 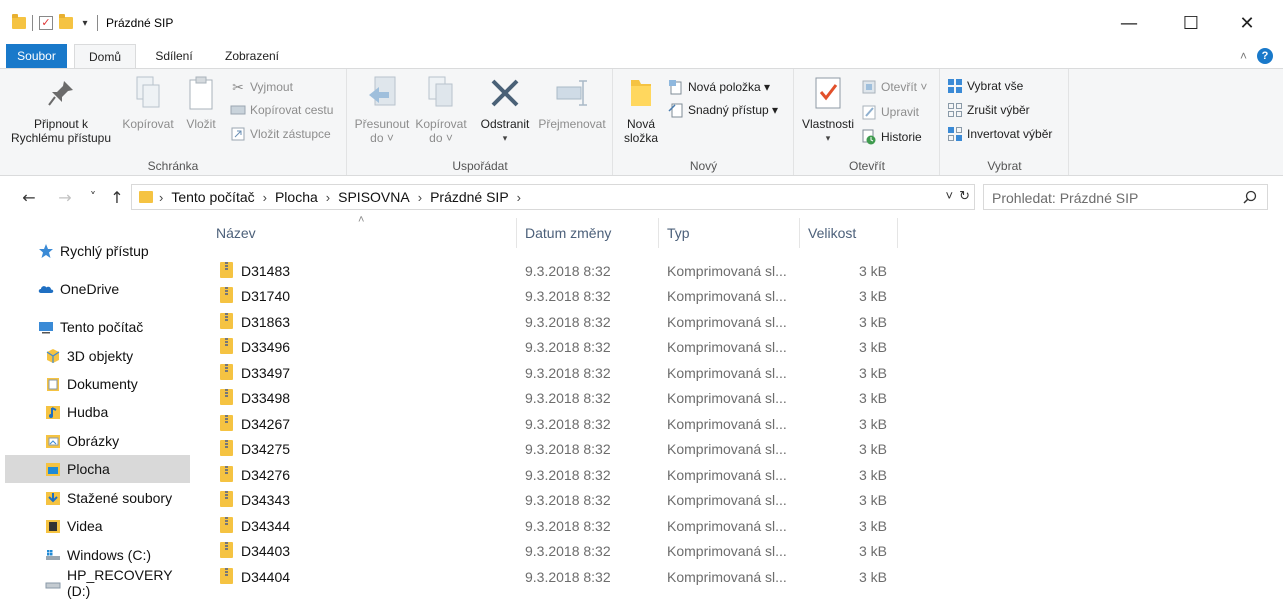 I want to click on column-header-type: Typ, so click(x=678, y=233).